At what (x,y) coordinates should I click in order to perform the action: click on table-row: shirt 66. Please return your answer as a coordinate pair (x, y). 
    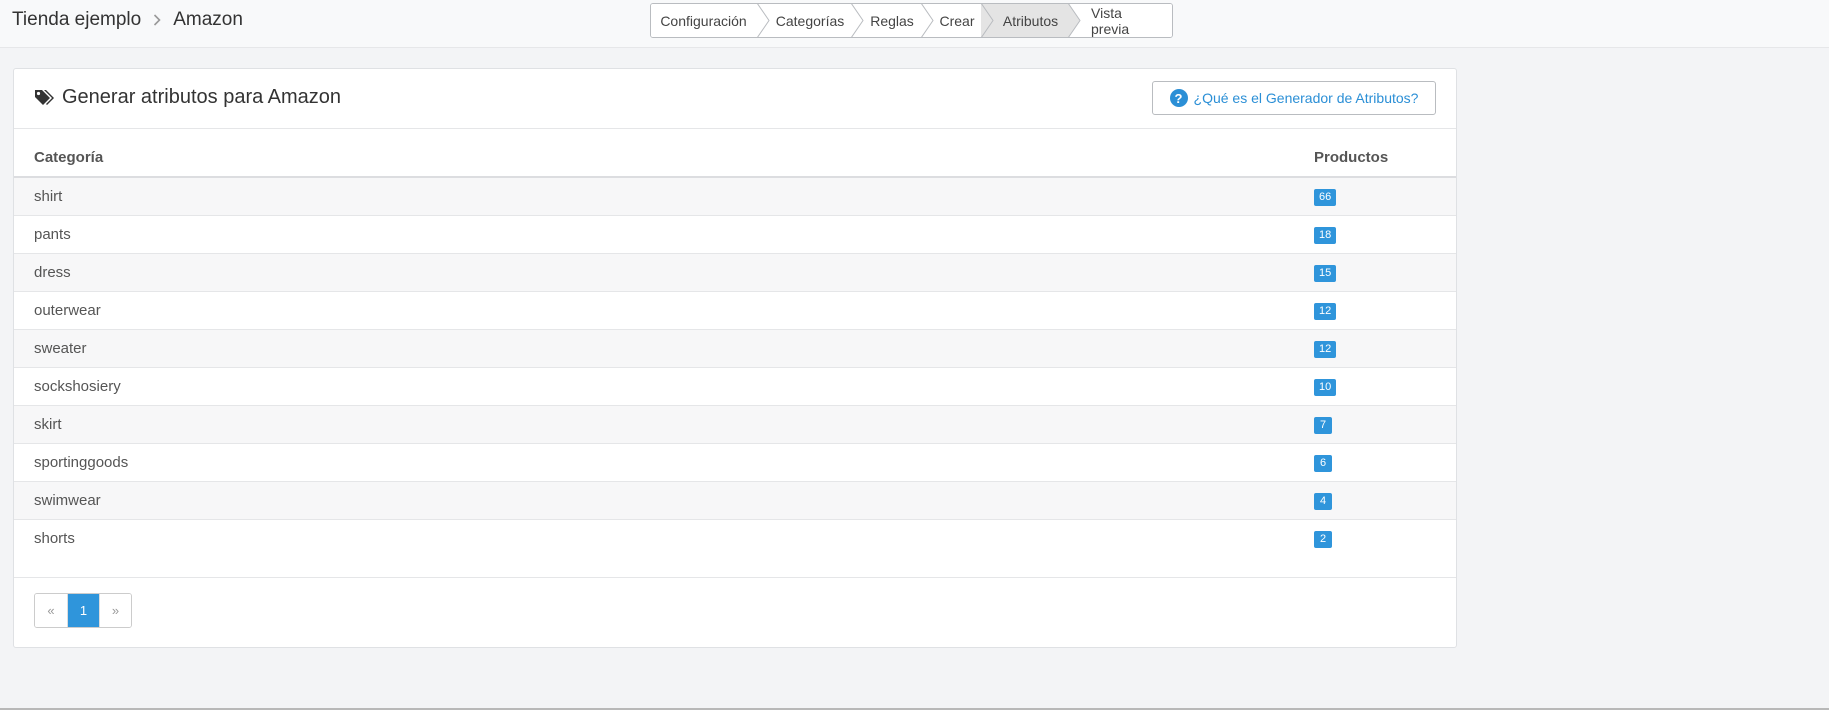
    Looking at the image, I should click on (735, 196).